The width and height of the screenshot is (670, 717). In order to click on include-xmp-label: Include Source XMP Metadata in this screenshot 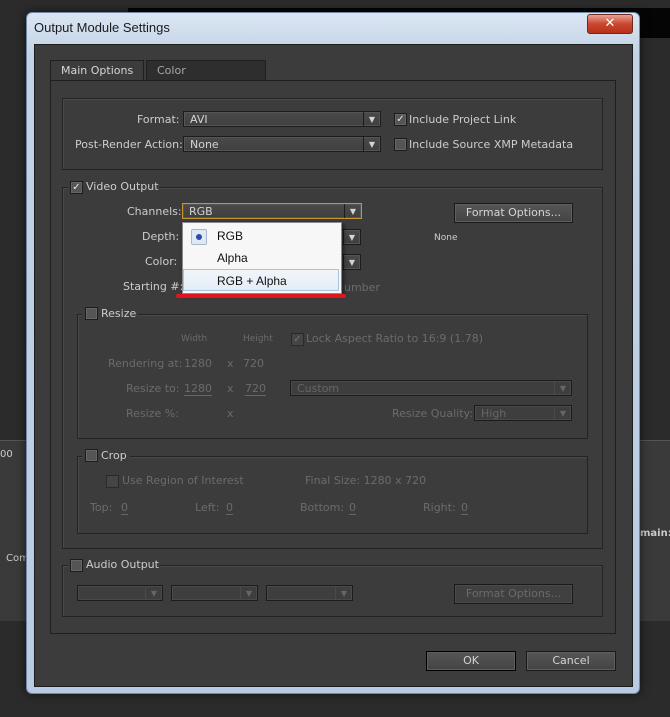, I will do `click(491, 144)`.